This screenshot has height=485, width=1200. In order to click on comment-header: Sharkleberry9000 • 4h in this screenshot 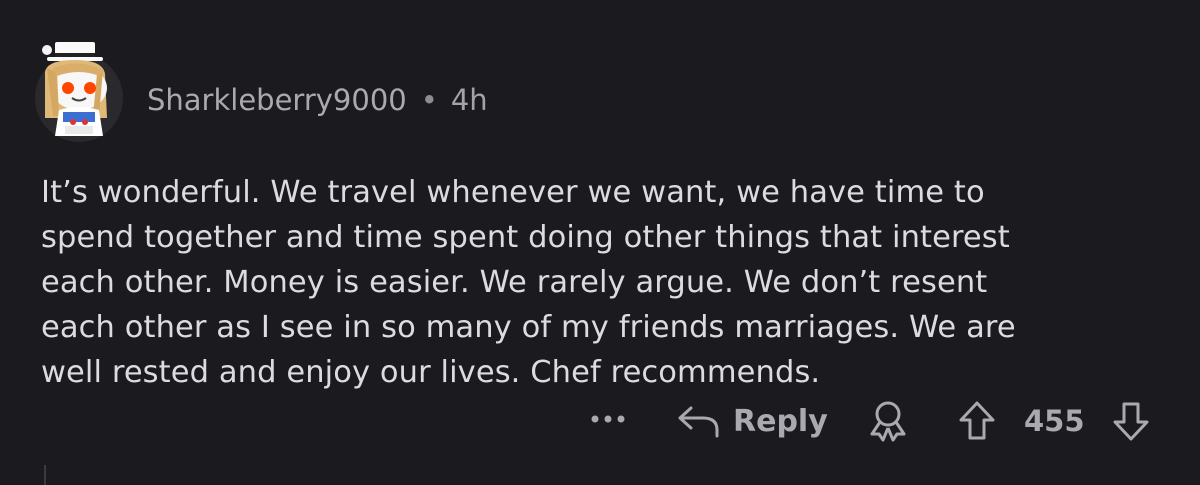, I will do `click(317, 100)`.